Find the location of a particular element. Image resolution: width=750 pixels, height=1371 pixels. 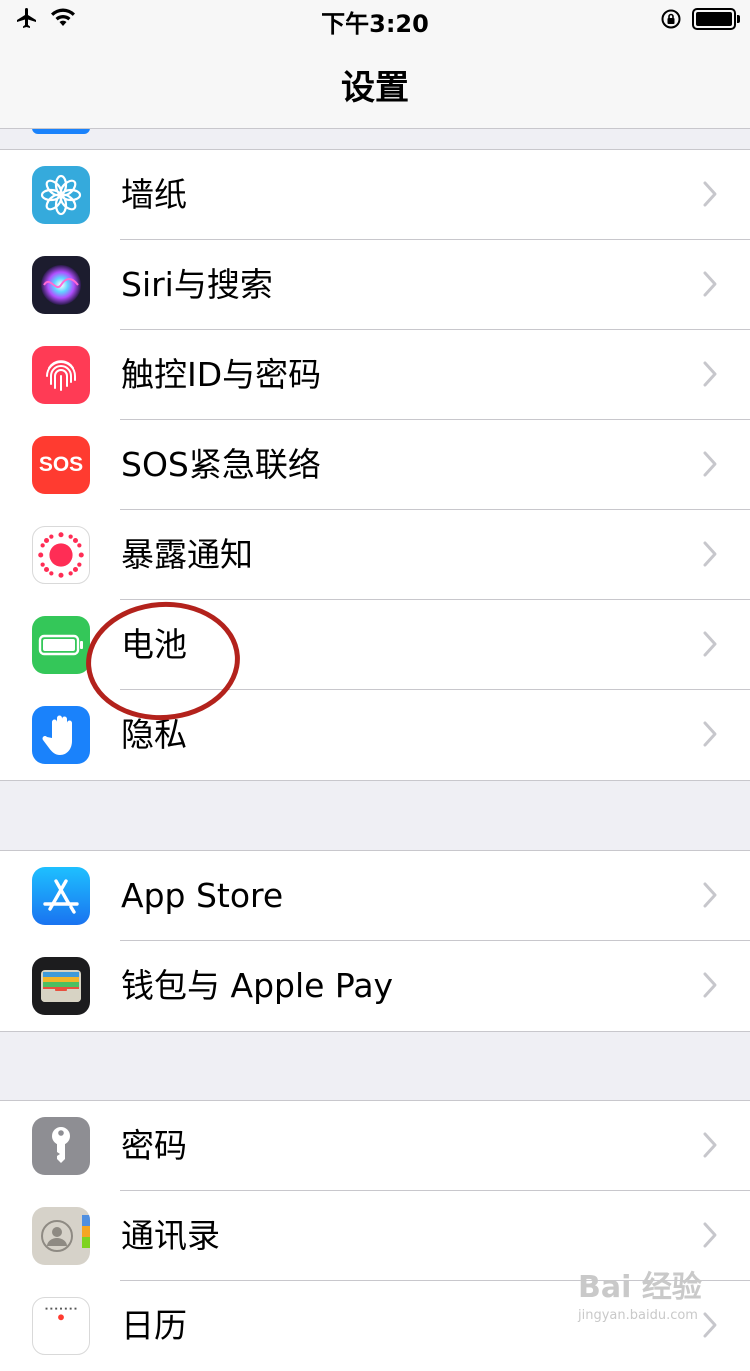

row-label: 日历 is located at coordinates (154, 1325).